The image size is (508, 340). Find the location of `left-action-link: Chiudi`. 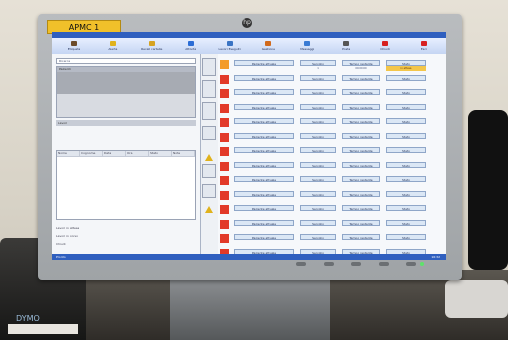

left-action-link: Chiudi is located at coordinates (126, 244).